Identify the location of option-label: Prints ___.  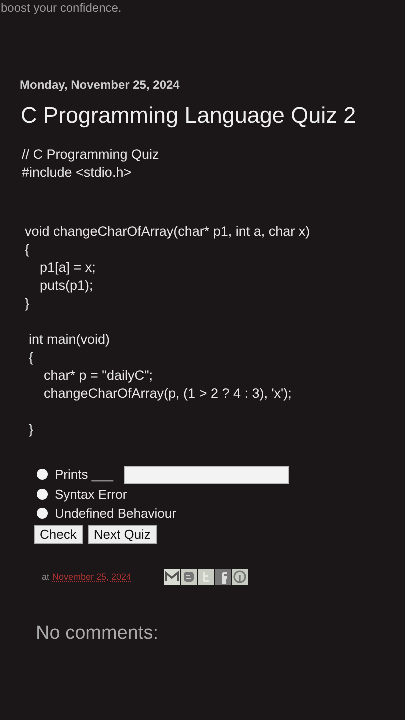
(84, 474).